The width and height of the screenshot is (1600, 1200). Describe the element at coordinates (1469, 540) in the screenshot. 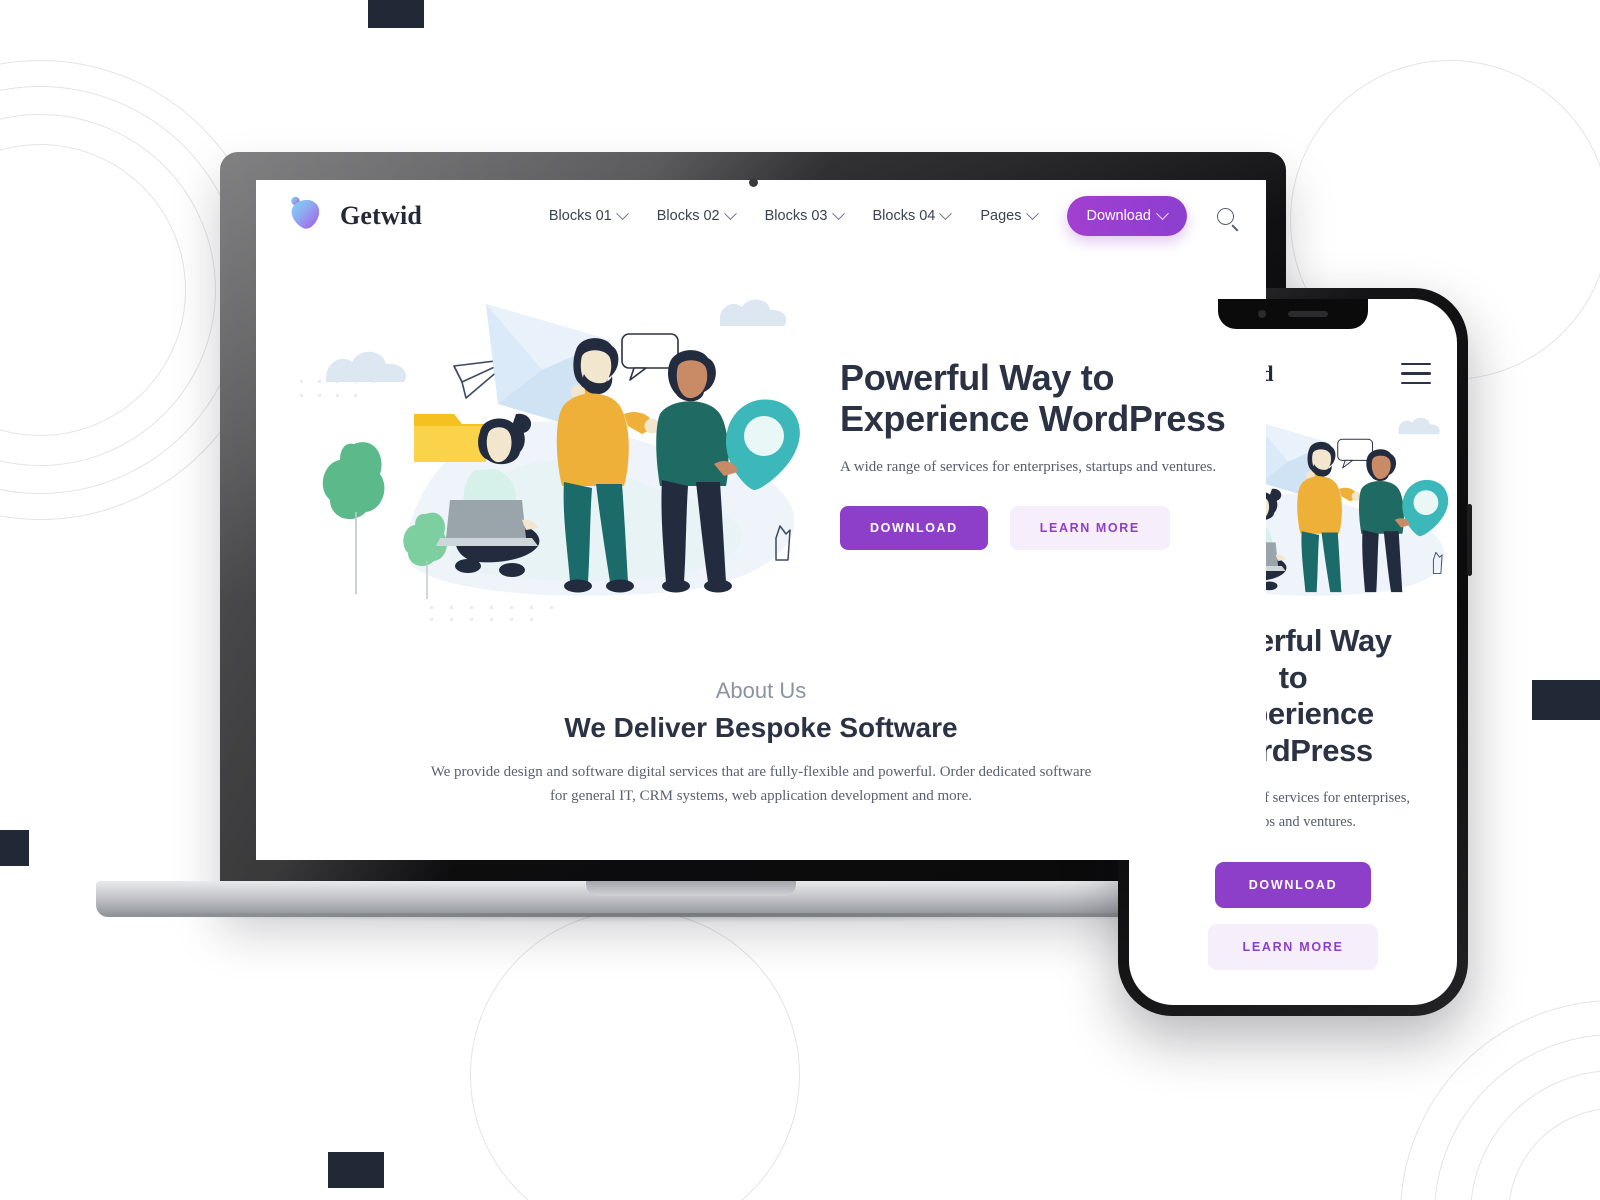

I see `phone-power-button` at that location.